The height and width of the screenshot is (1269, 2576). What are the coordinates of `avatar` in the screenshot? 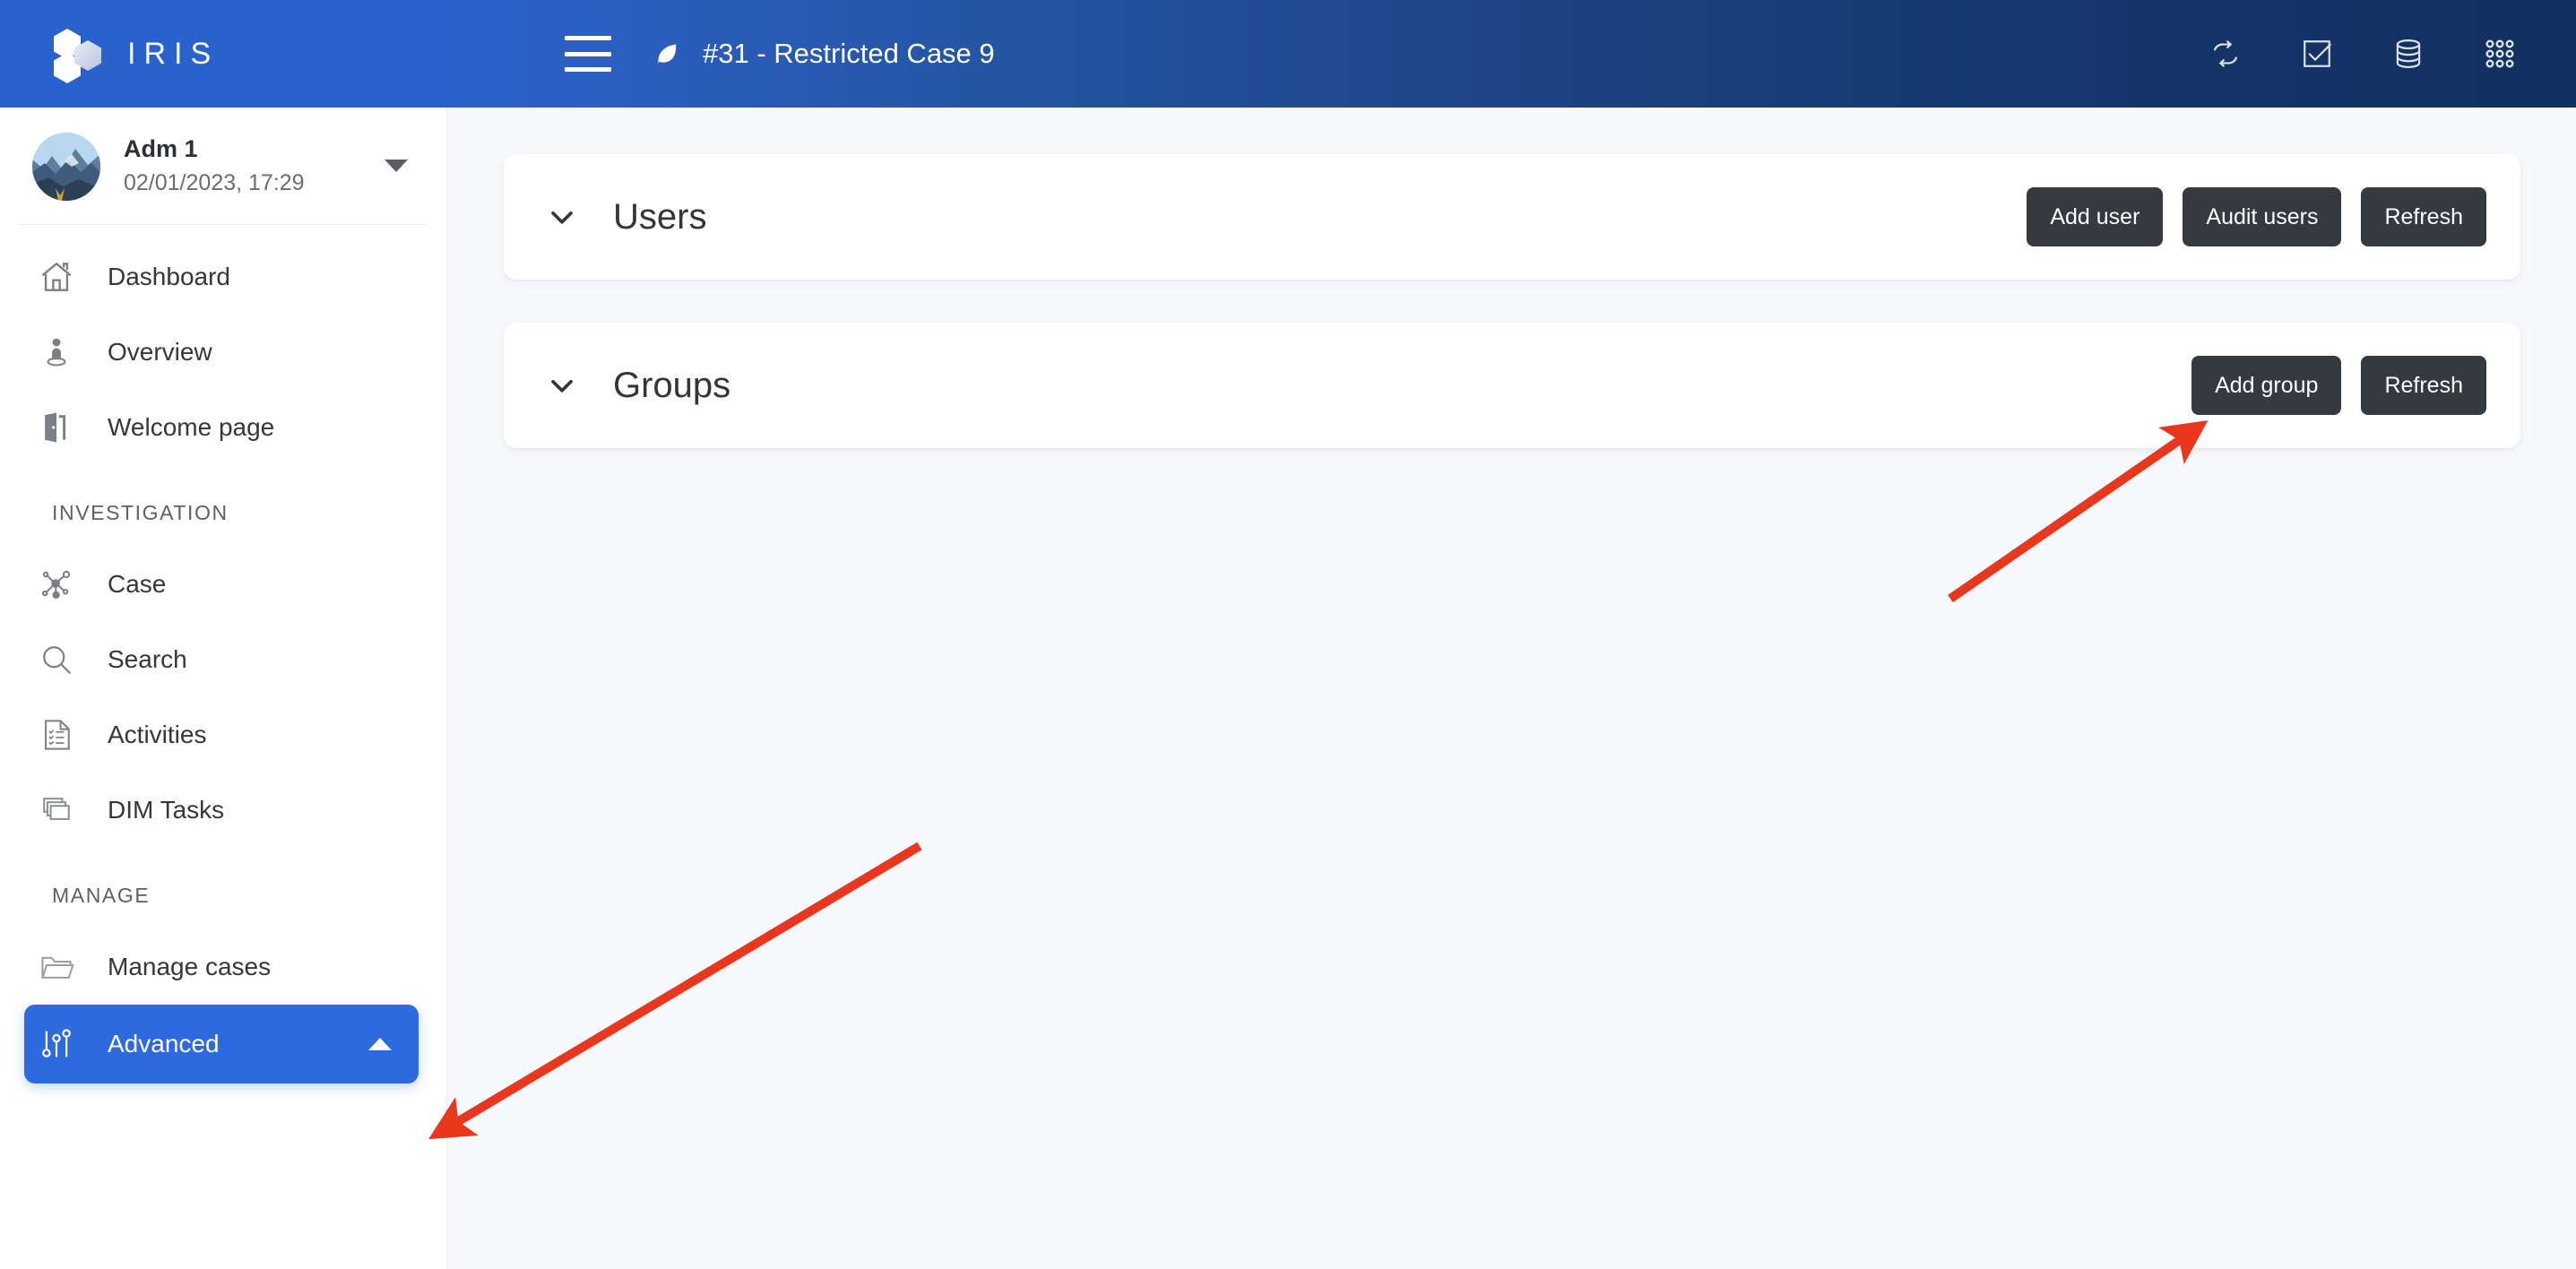 It's located at (66, 167).